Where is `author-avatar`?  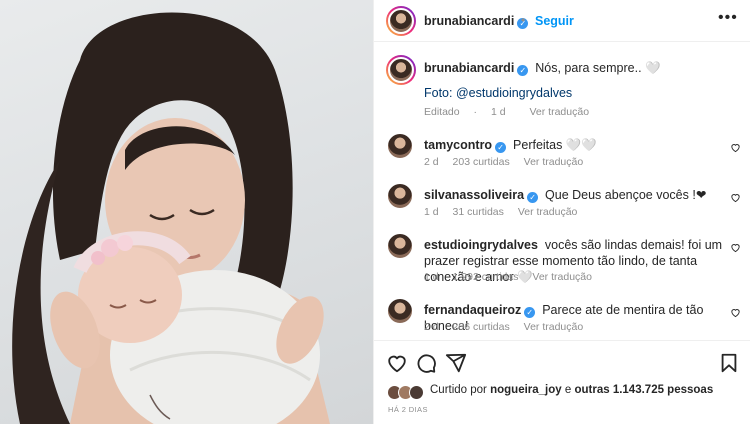
author-avatar is located at coordinates (401, 21).